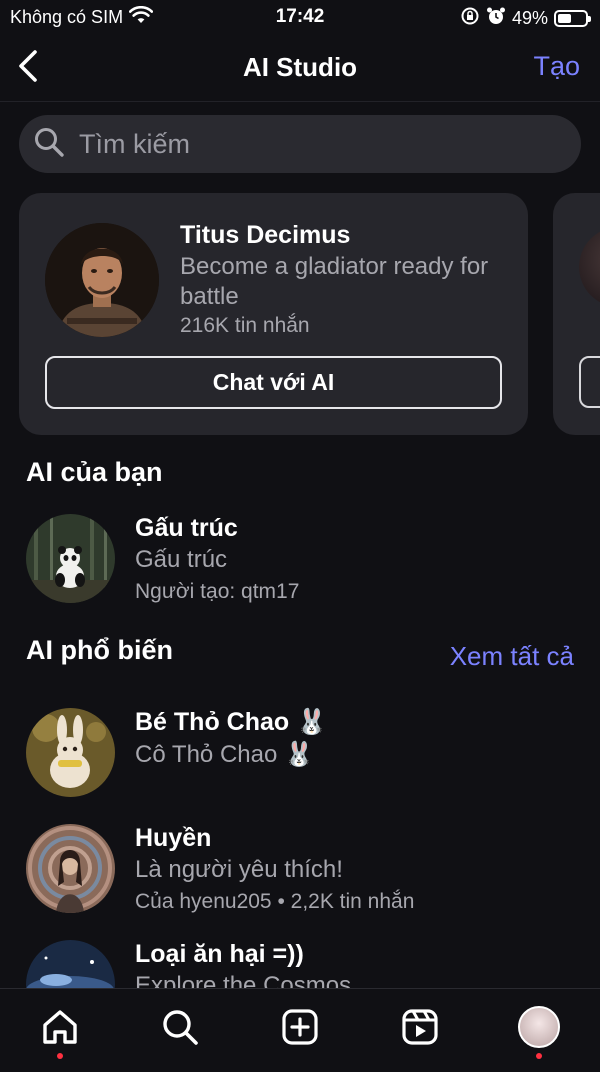 This screenshot has width=600, height=1072. What do you see at coordinates (576, 314) in the screenshot?
I see `next-featured-card` at bounding box center [576, 314].